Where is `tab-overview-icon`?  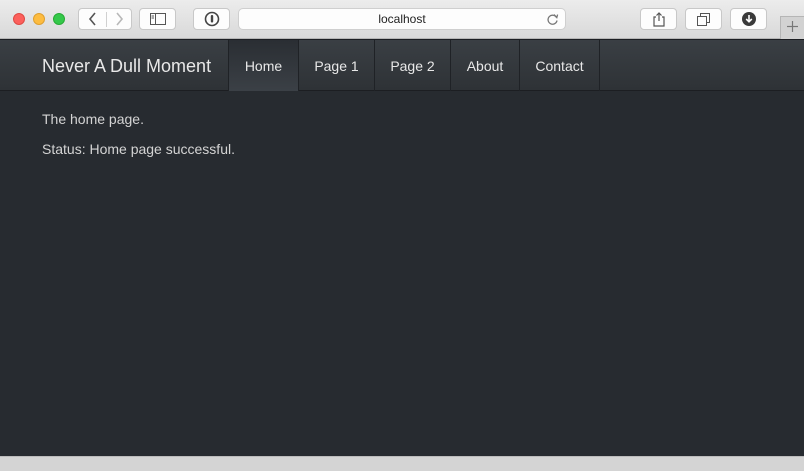 tab-overview-icon is located at coordinates (703, 19).